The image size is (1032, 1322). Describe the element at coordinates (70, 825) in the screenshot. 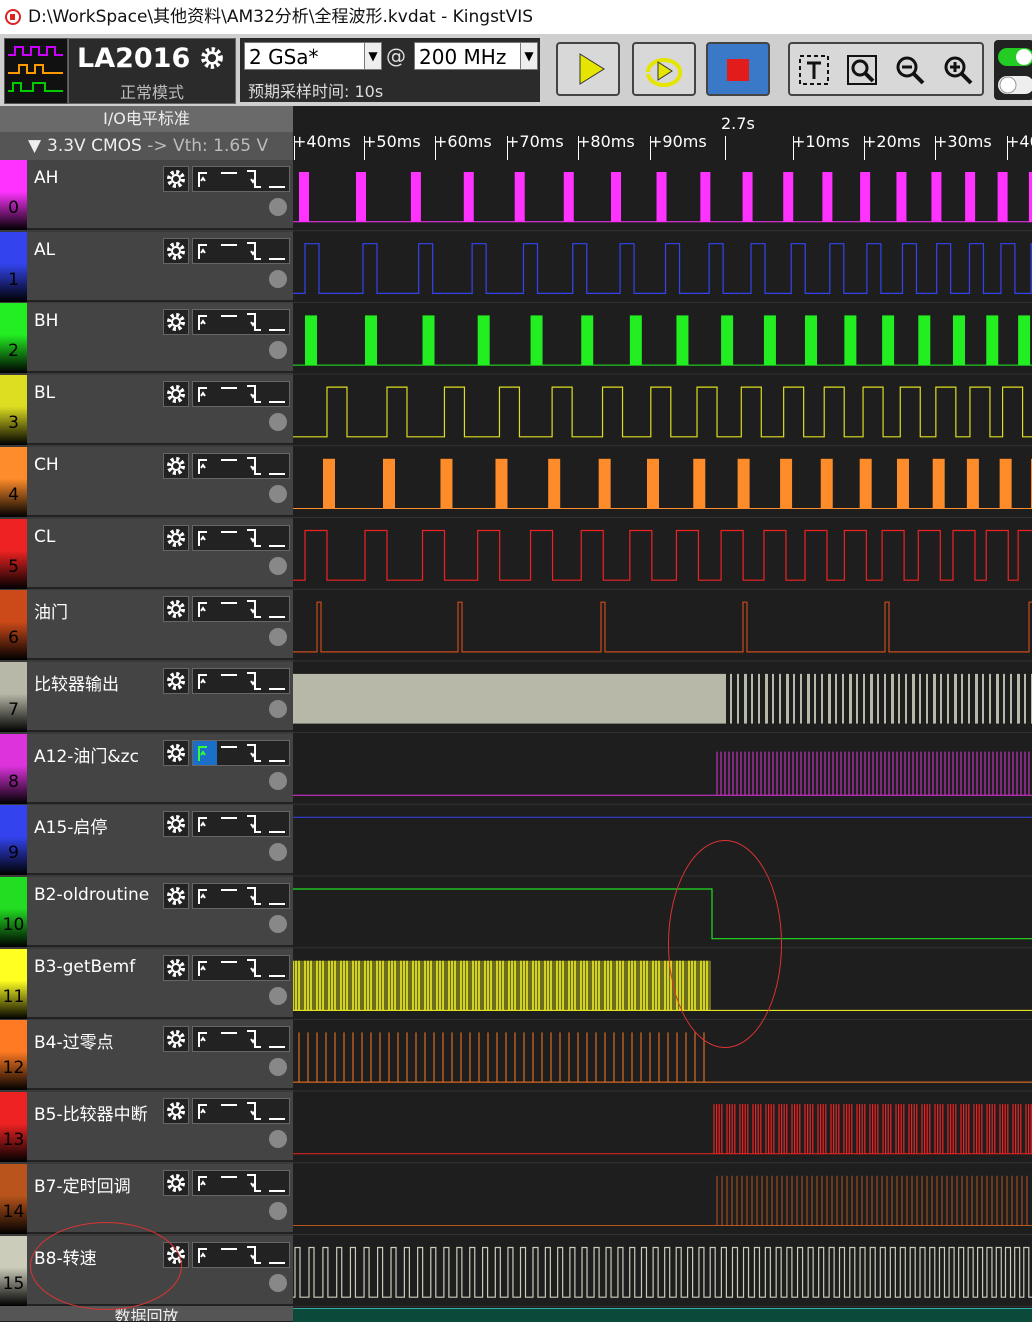

I see `channel-name: A15-启停` at that location.